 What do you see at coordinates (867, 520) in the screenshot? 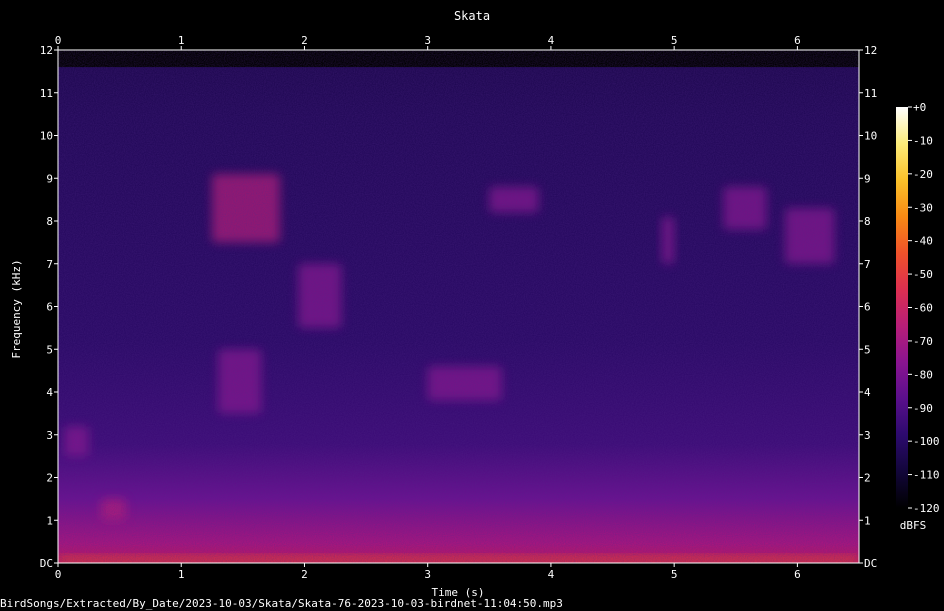
I see `y-tick-label-right: 1` at bounding box center [867, 520].